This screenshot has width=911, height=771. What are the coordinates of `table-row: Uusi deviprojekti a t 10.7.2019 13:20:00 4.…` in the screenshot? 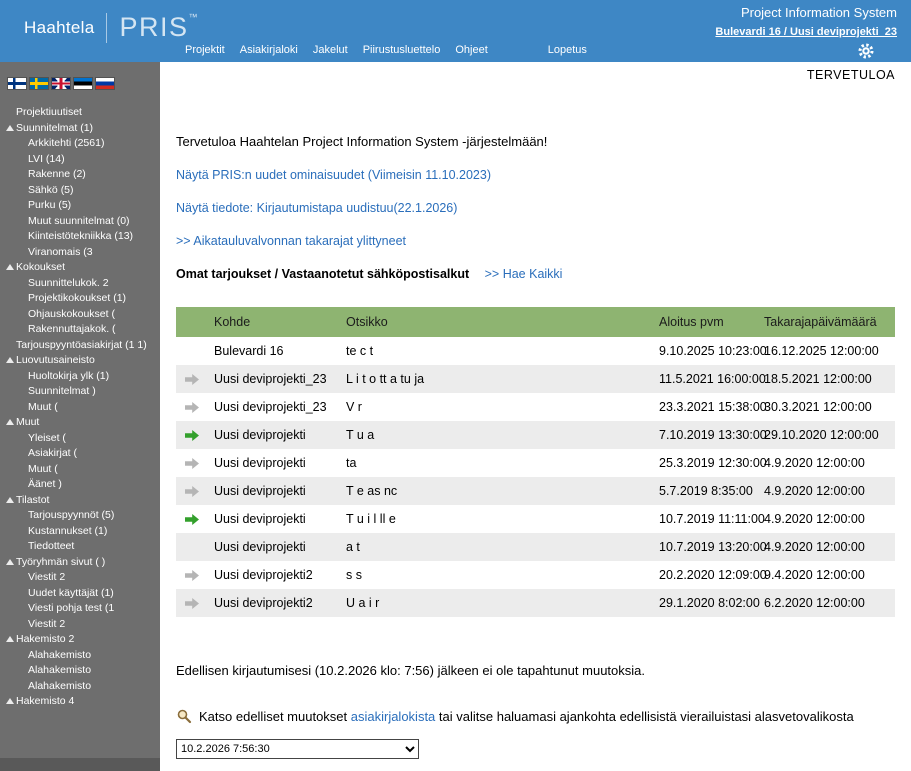 It's located at (535, 547).